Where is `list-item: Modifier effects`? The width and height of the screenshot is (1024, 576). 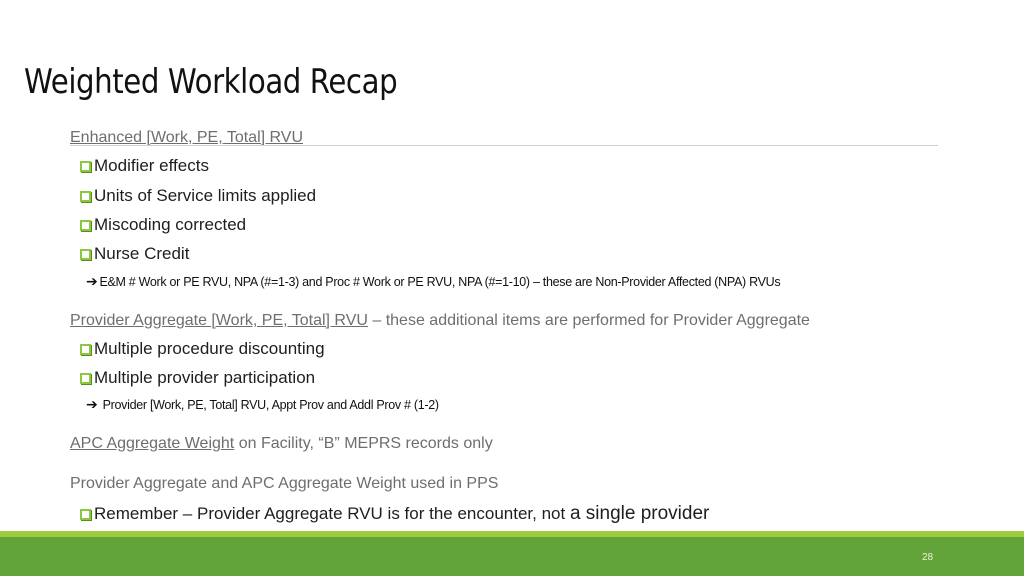
list-item: Modifier effects is located at coordinates (144, 166).